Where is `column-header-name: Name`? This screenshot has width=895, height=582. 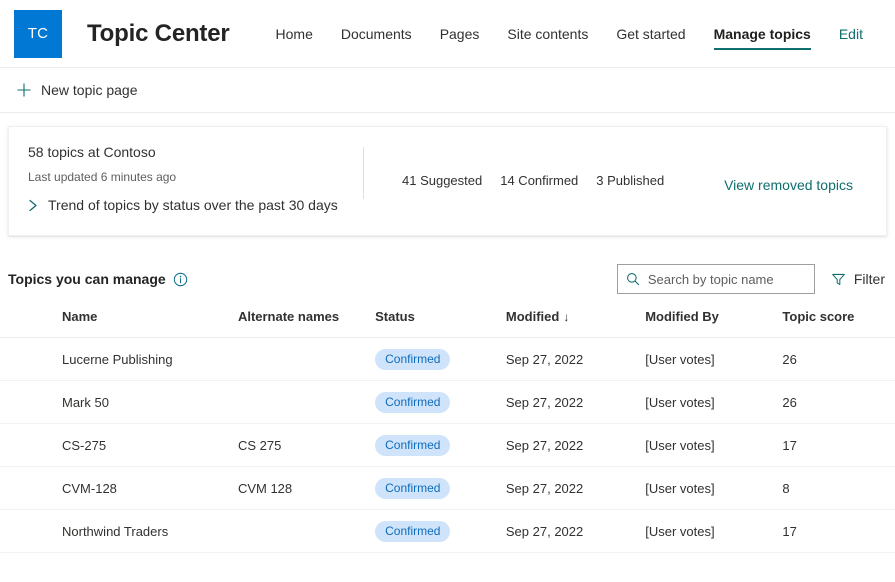
column-header-name: Name is located at coordinates (119, 321).